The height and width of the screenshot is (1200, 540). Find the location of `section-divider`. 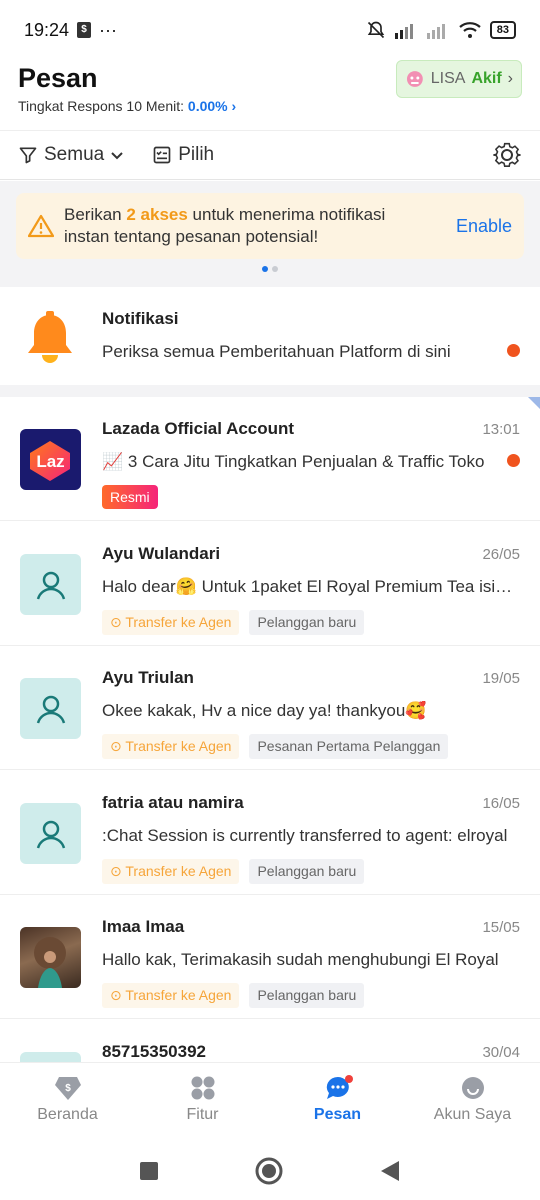

section-divider is located at coordinates (270, 391).